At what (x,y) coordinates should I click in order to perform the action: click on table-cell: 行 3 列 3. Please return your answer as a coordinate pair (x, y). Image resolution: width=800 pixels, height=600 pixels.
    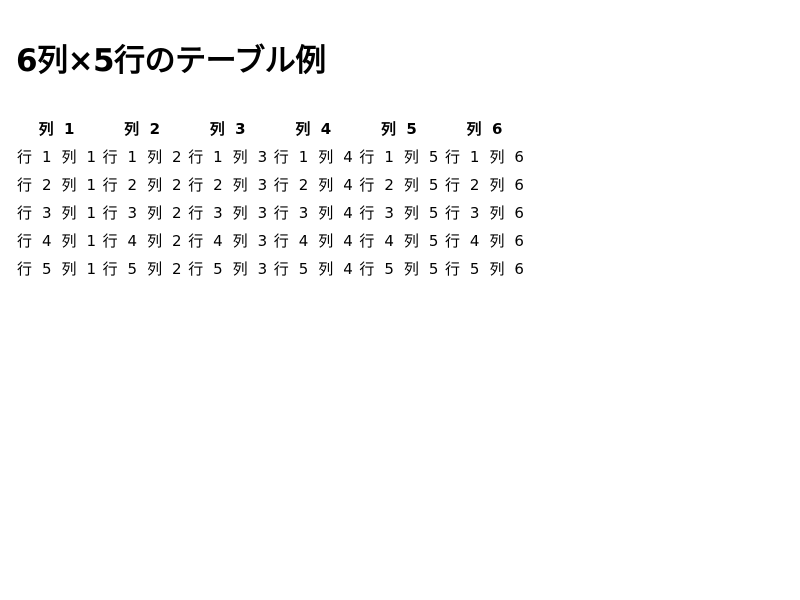
    Looking at the image, I should click on (229, 213).